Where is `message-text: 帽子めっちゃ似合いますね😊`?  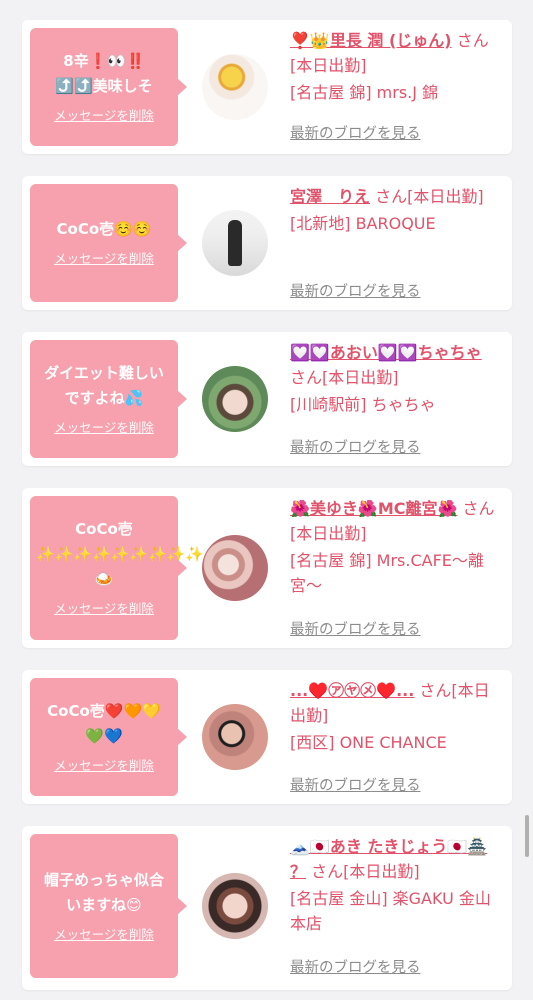 message-text: 帽子めっちゃ似合いますね😊 is located at coordinates (103, 892).